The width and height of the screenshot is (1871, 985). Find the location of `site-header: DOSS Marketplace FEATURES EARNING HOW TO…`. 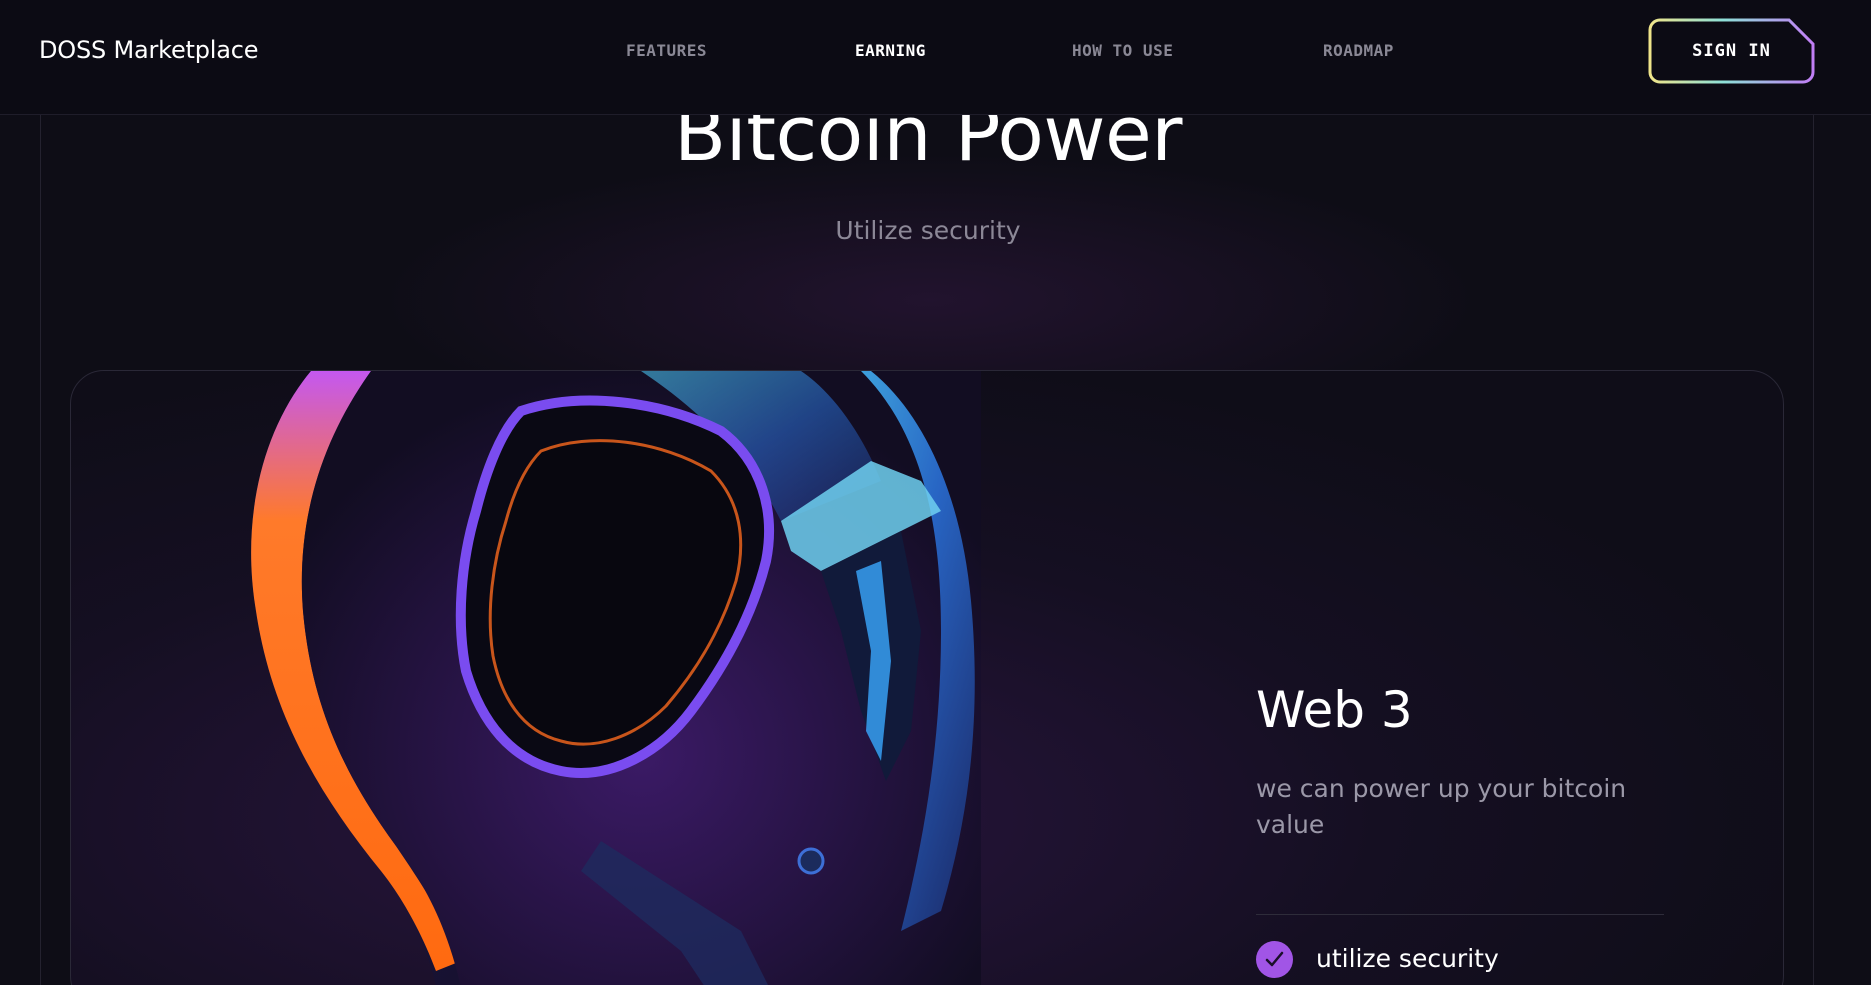

site-header: DOSS Marketplace FEATURES EARNING HOW TO… is located at coordinates (935, 57).